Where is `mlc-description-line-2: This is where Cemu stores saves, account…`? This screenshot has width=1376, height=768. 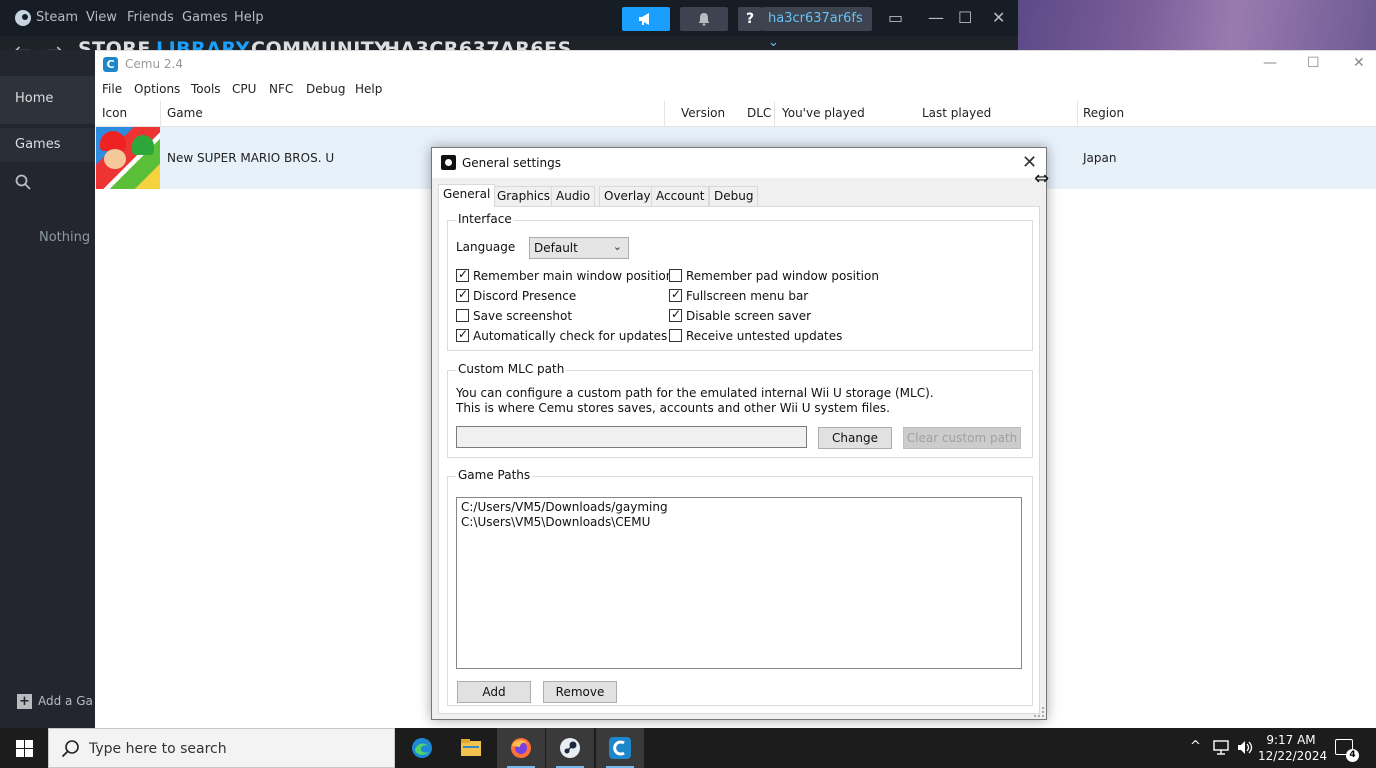
mlc-description-line-2: This is where Cemu stores saves, account… is located at coordinates (673, 408).